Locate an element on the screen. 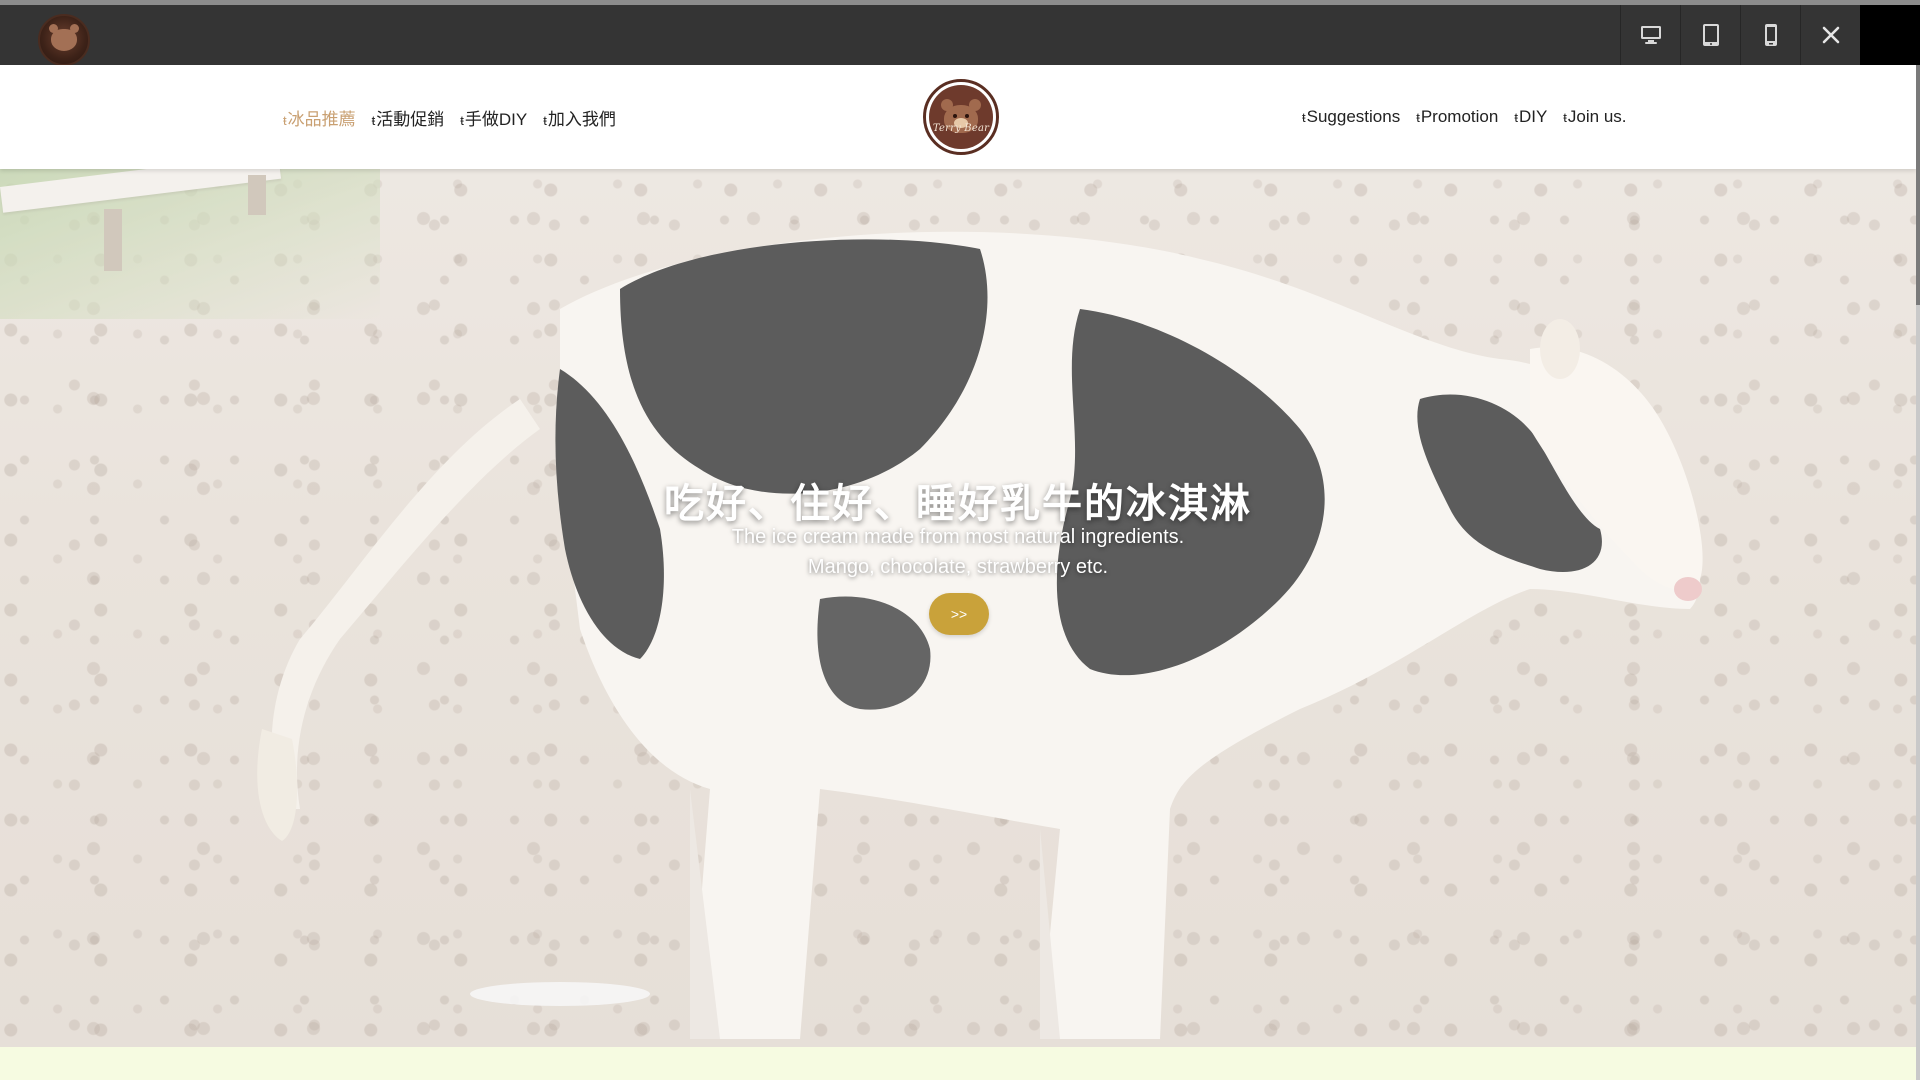 This screenshot has height=1080, width=1920. bear-logo-icon: Terry Bear is located at coordinates (961, 117).